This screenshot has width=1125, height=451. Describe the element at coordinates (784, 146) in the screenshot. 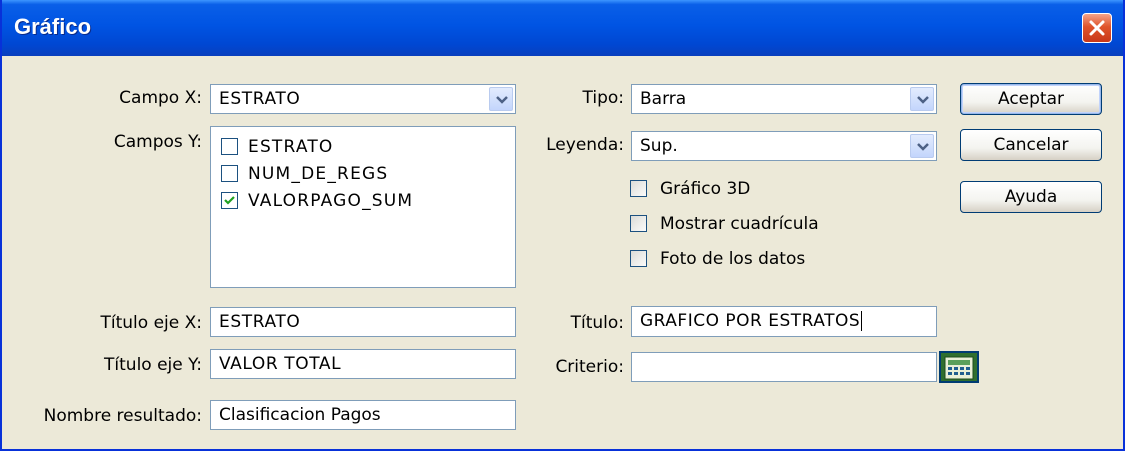

I see `leyenda-select: Sup.` at that location.